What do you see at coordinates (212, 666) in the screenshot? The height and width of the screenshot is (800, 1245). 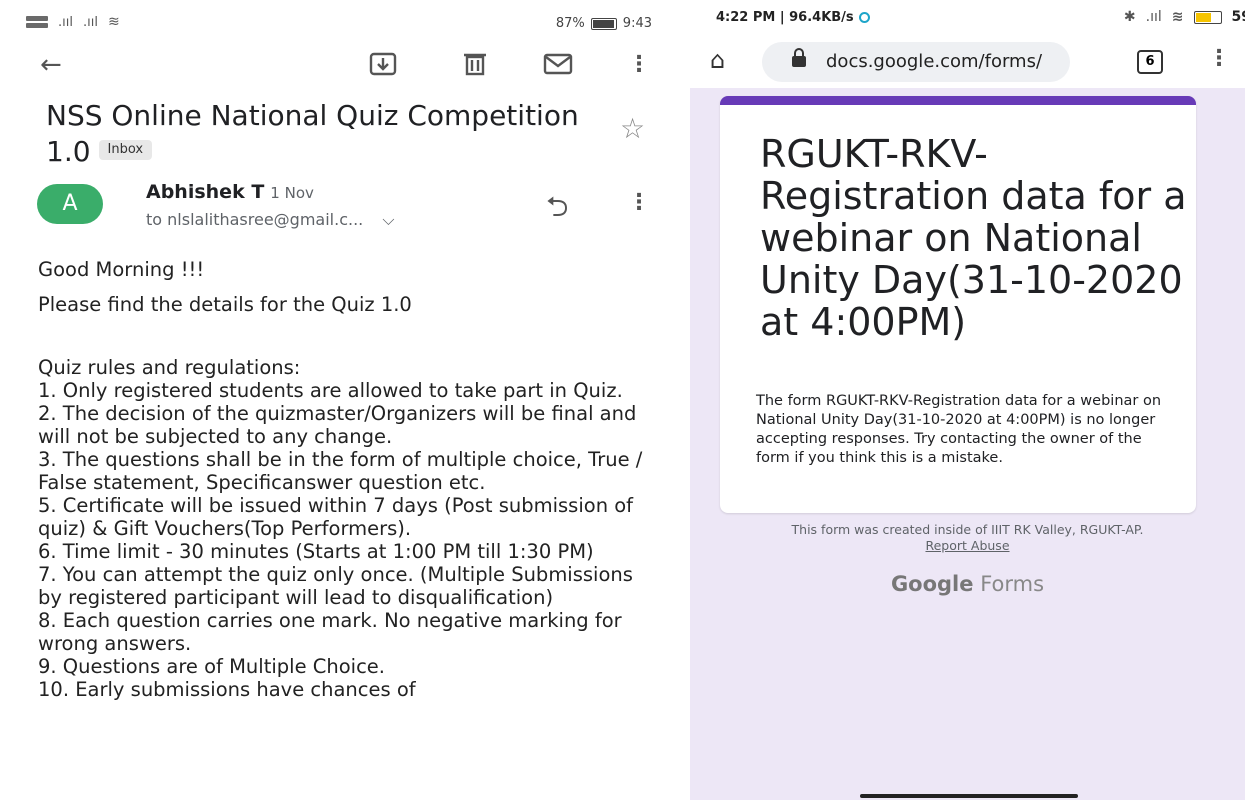 I see `body-line: 9. Questions are of Multiple Choice.` at bounding box center [212, 666].